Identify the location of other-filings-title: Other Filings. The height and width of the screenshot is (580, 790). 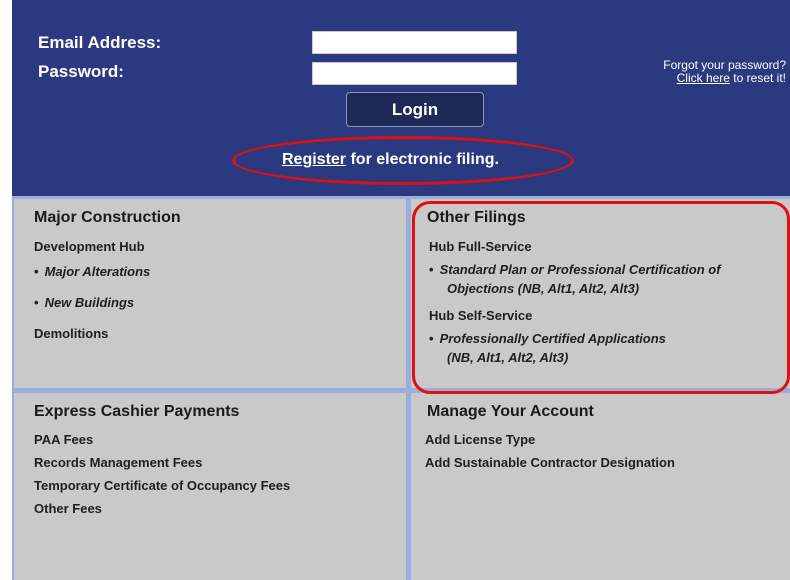
(476, 217).